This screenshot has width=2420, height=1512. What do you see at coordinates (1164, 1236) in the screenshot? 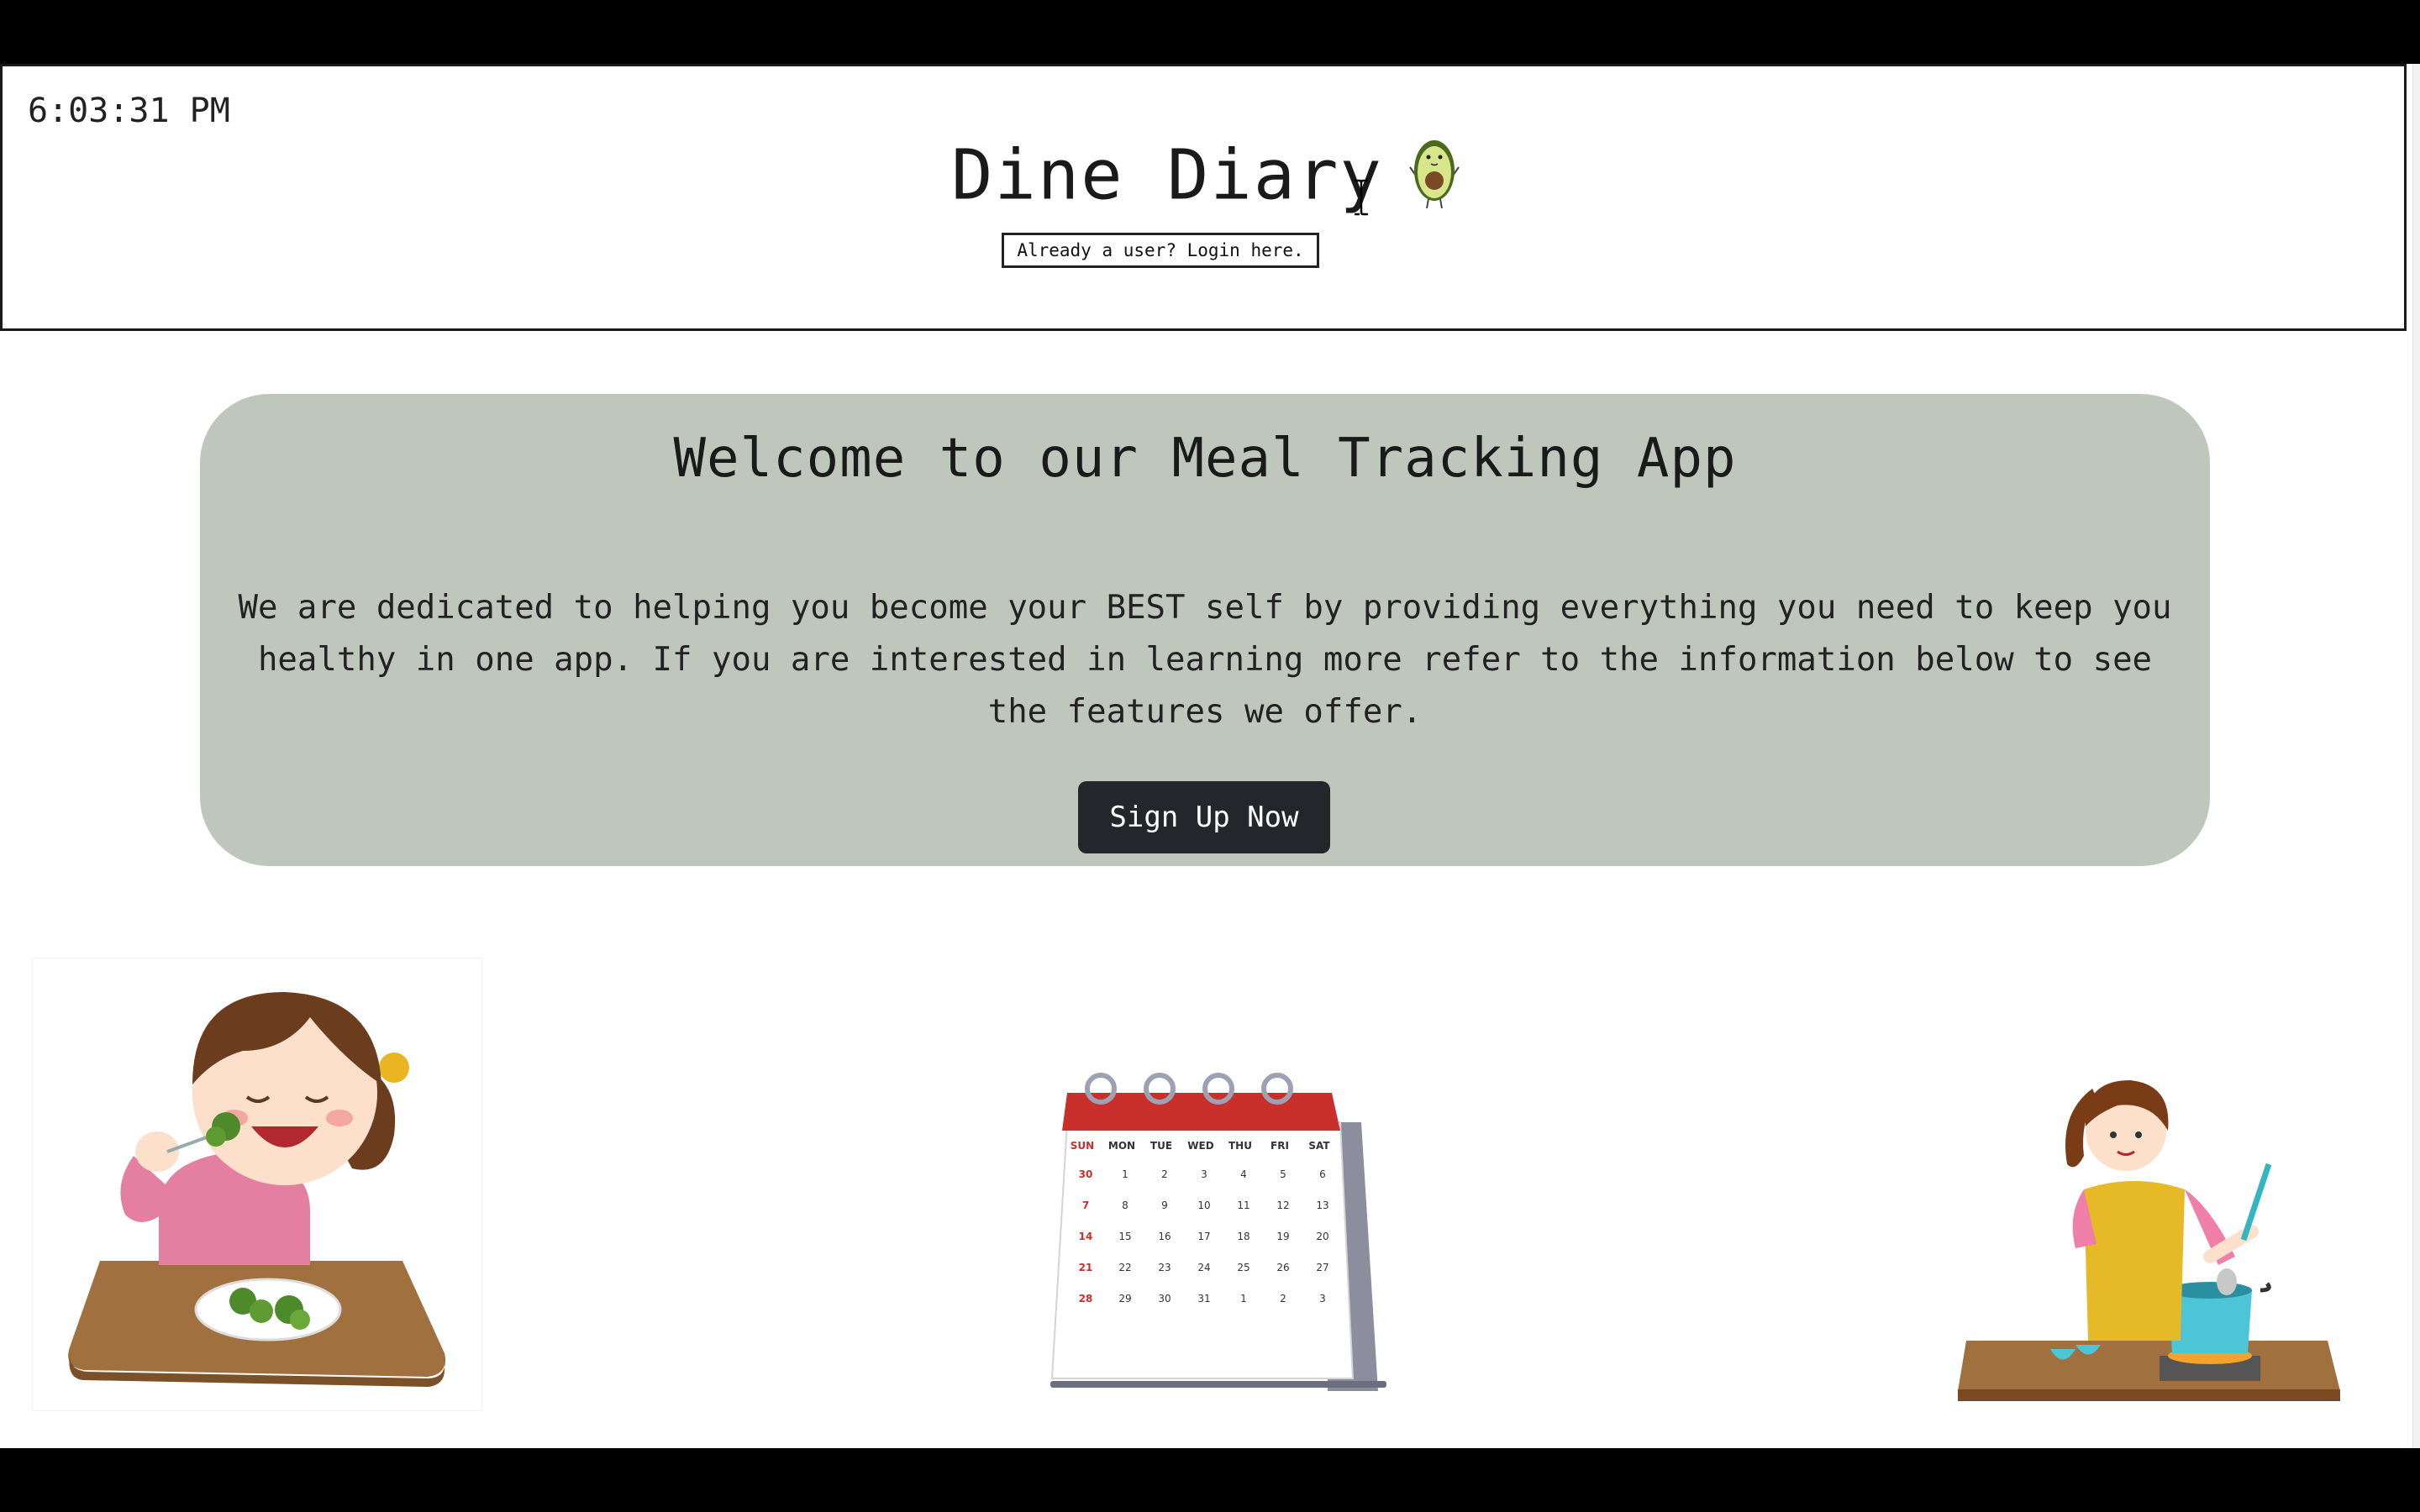
I see `calendar-date: 16` at bounding box center [1164, 1236].